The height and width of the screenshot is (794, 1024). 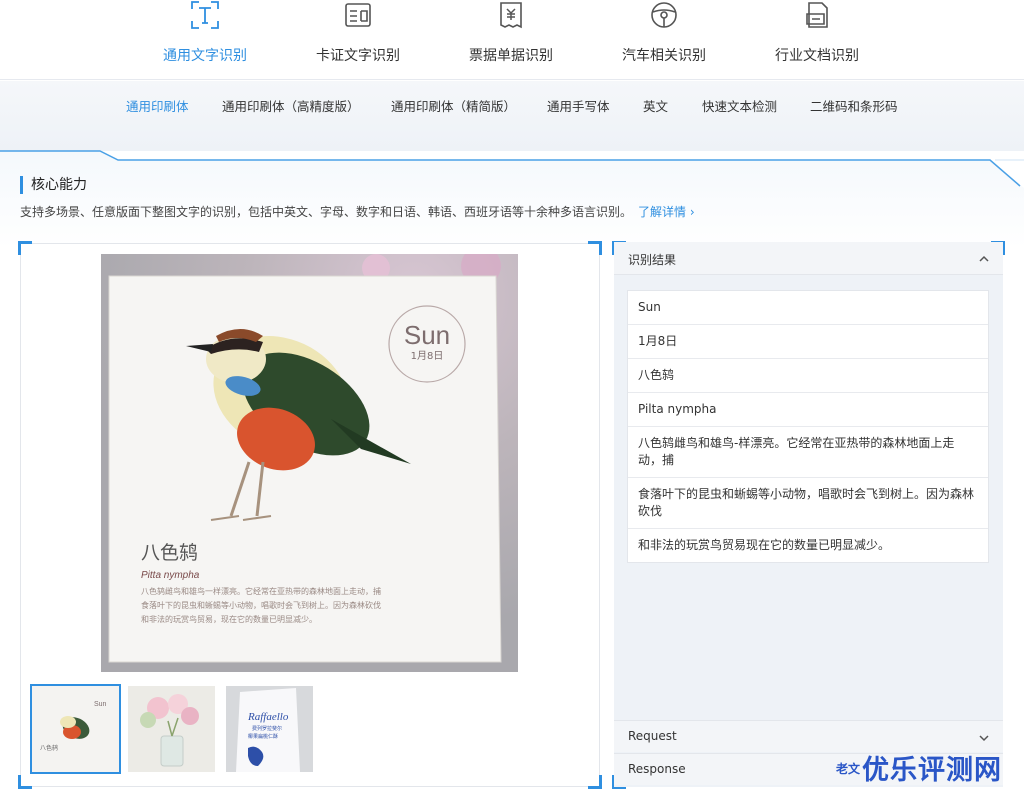 What do you see at coordinates (578, 105) in the screenshot?
I see `subtab-handwriting: 通用手写体` at bounding box center [578, 105].